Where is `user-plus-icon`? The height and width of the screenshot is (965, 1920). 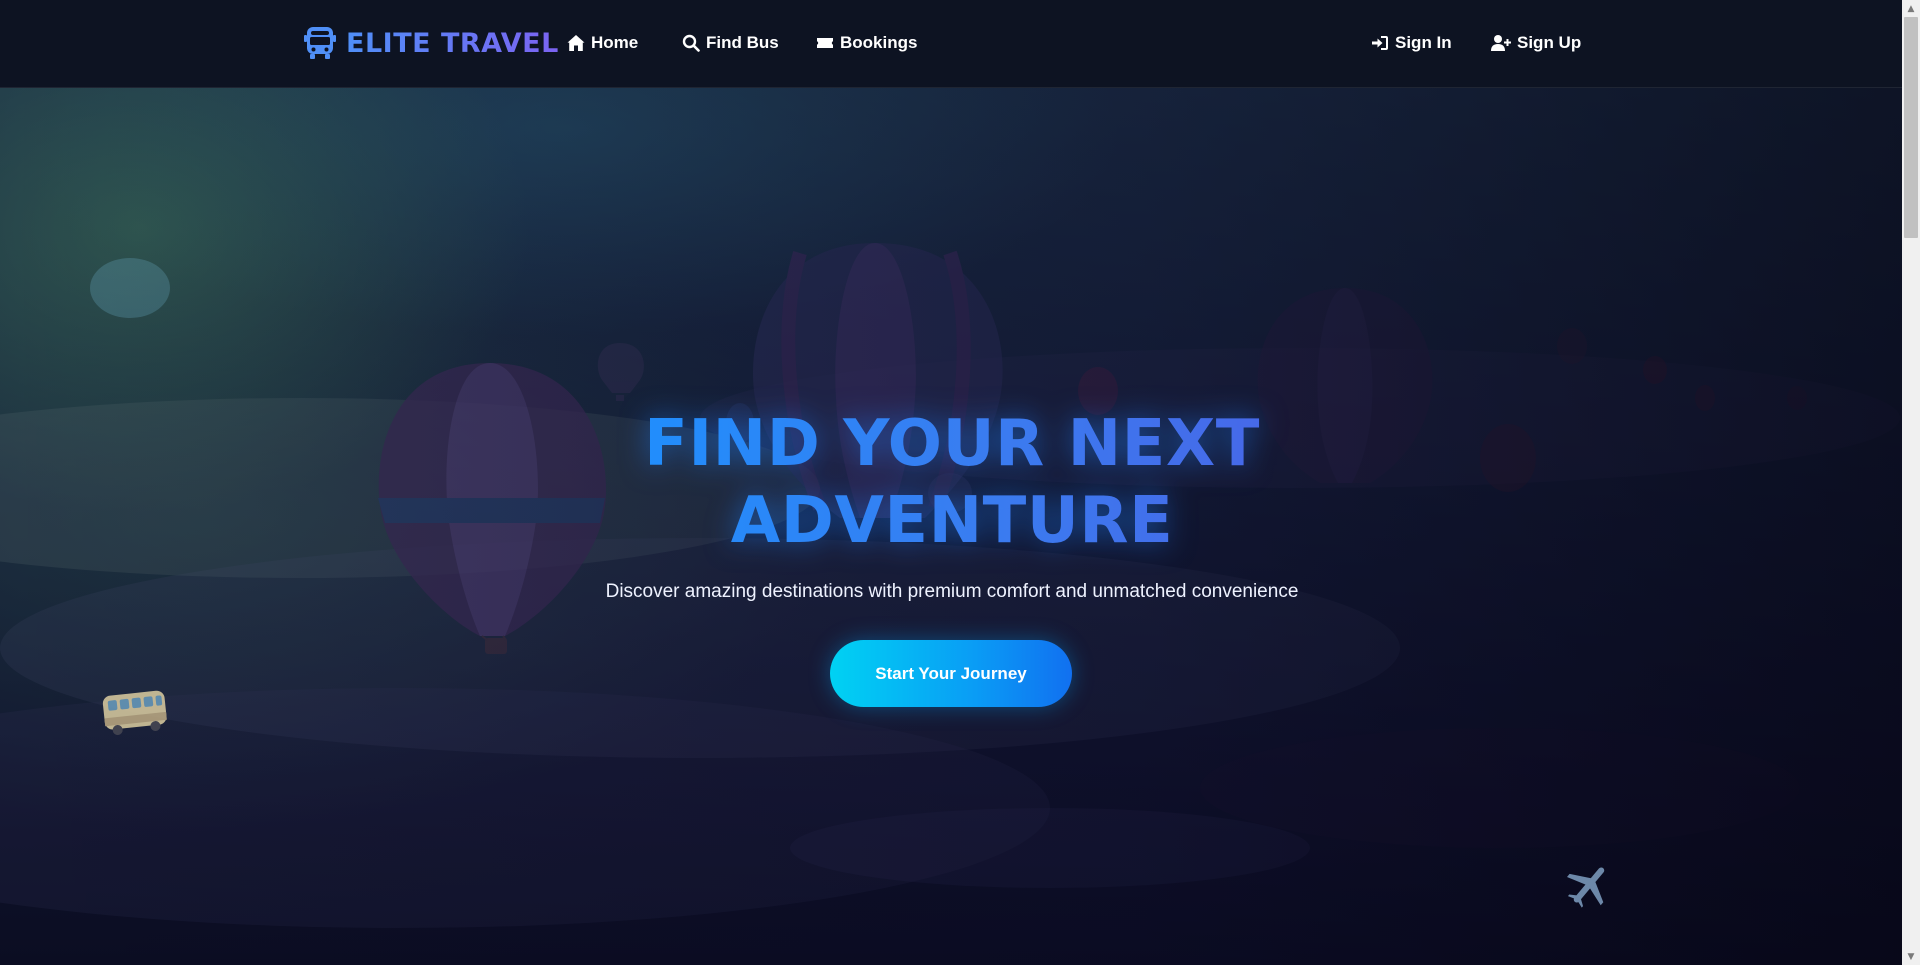
user-plus-icon is located at coordinates (1501, 43).